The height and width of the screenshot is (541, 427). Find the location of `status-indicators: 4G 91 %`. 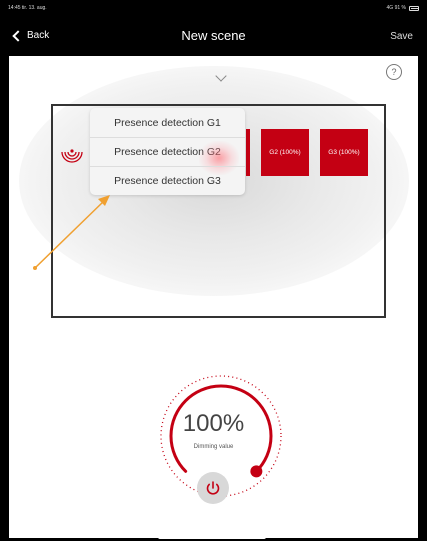

status-indicators: 4G 91 % is located at coordinates (403, 8).